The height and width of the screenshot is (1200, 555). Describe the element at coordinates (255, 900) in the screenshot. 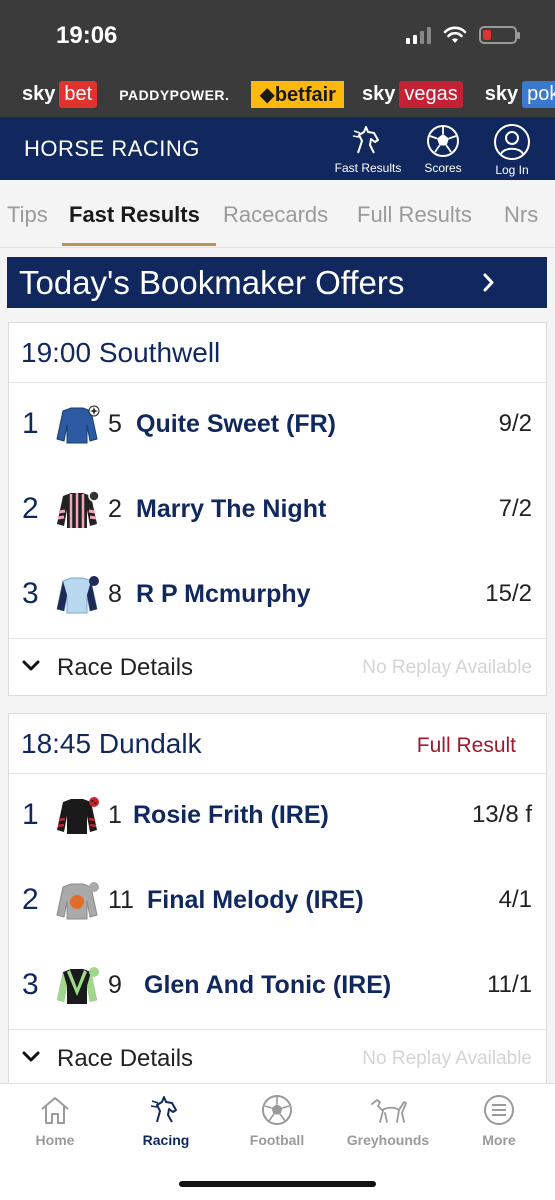

I see `horse-name: Final Melody (IRE)` at that location.